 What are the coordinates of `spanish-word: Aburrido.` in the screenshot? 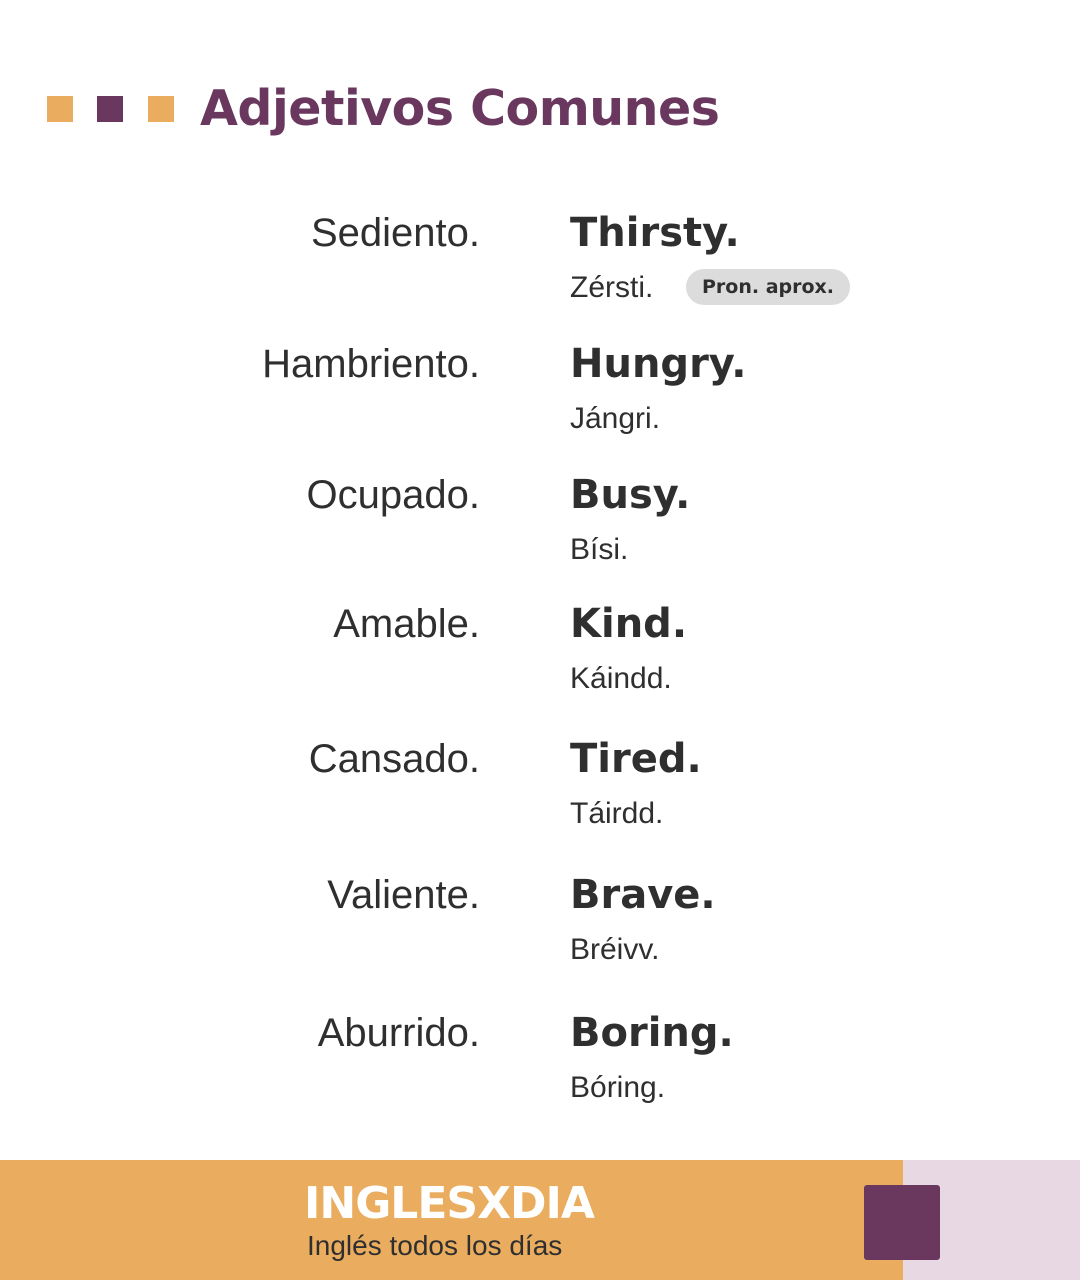 It's located at (398, 1033).